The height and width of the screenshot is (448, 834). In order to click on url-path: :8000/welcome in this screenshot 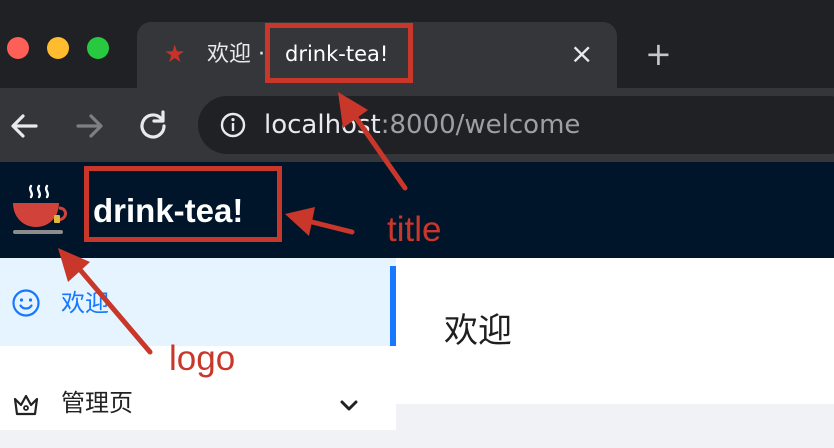, I will do `click(480, 125)`.